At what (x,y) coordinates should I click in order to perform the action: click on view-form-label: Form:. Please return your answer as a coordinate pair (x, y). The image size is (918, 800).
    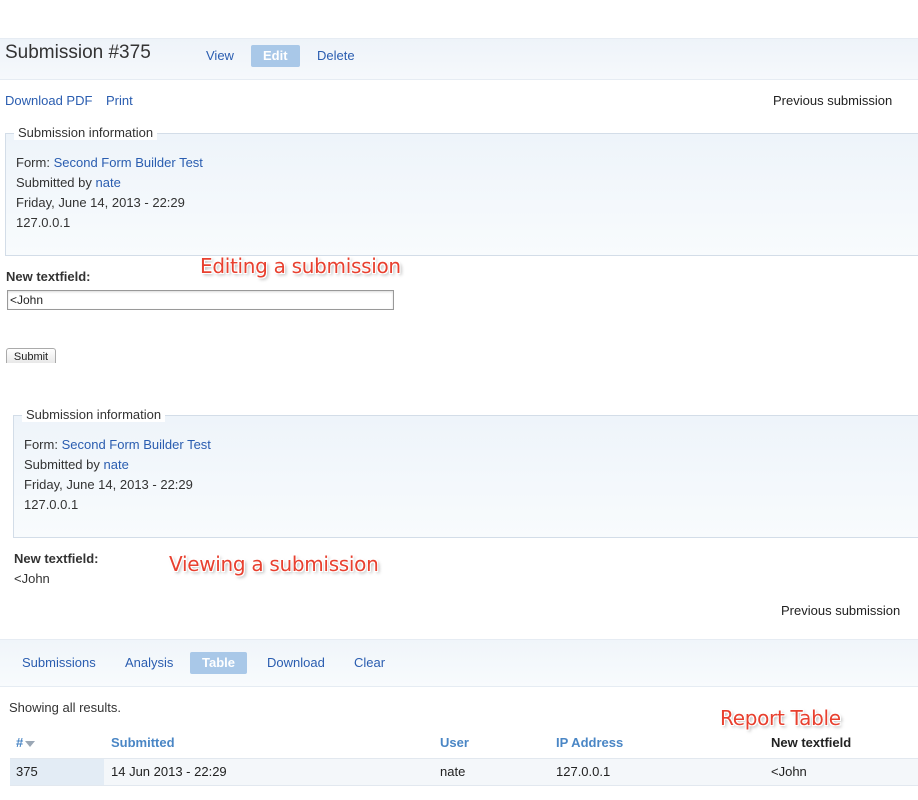
    Looking at the image, I should click on (41, 444).